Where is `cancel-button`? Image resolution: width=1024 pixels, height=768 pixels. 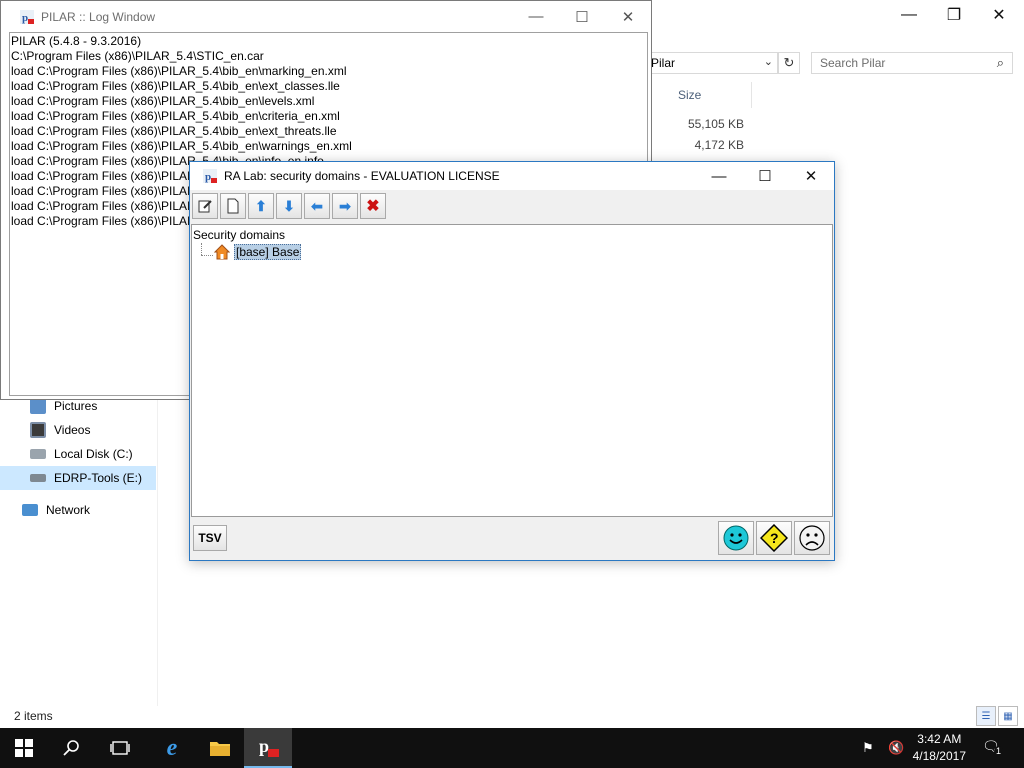
cancel-button is located at coordinates (812, 538).